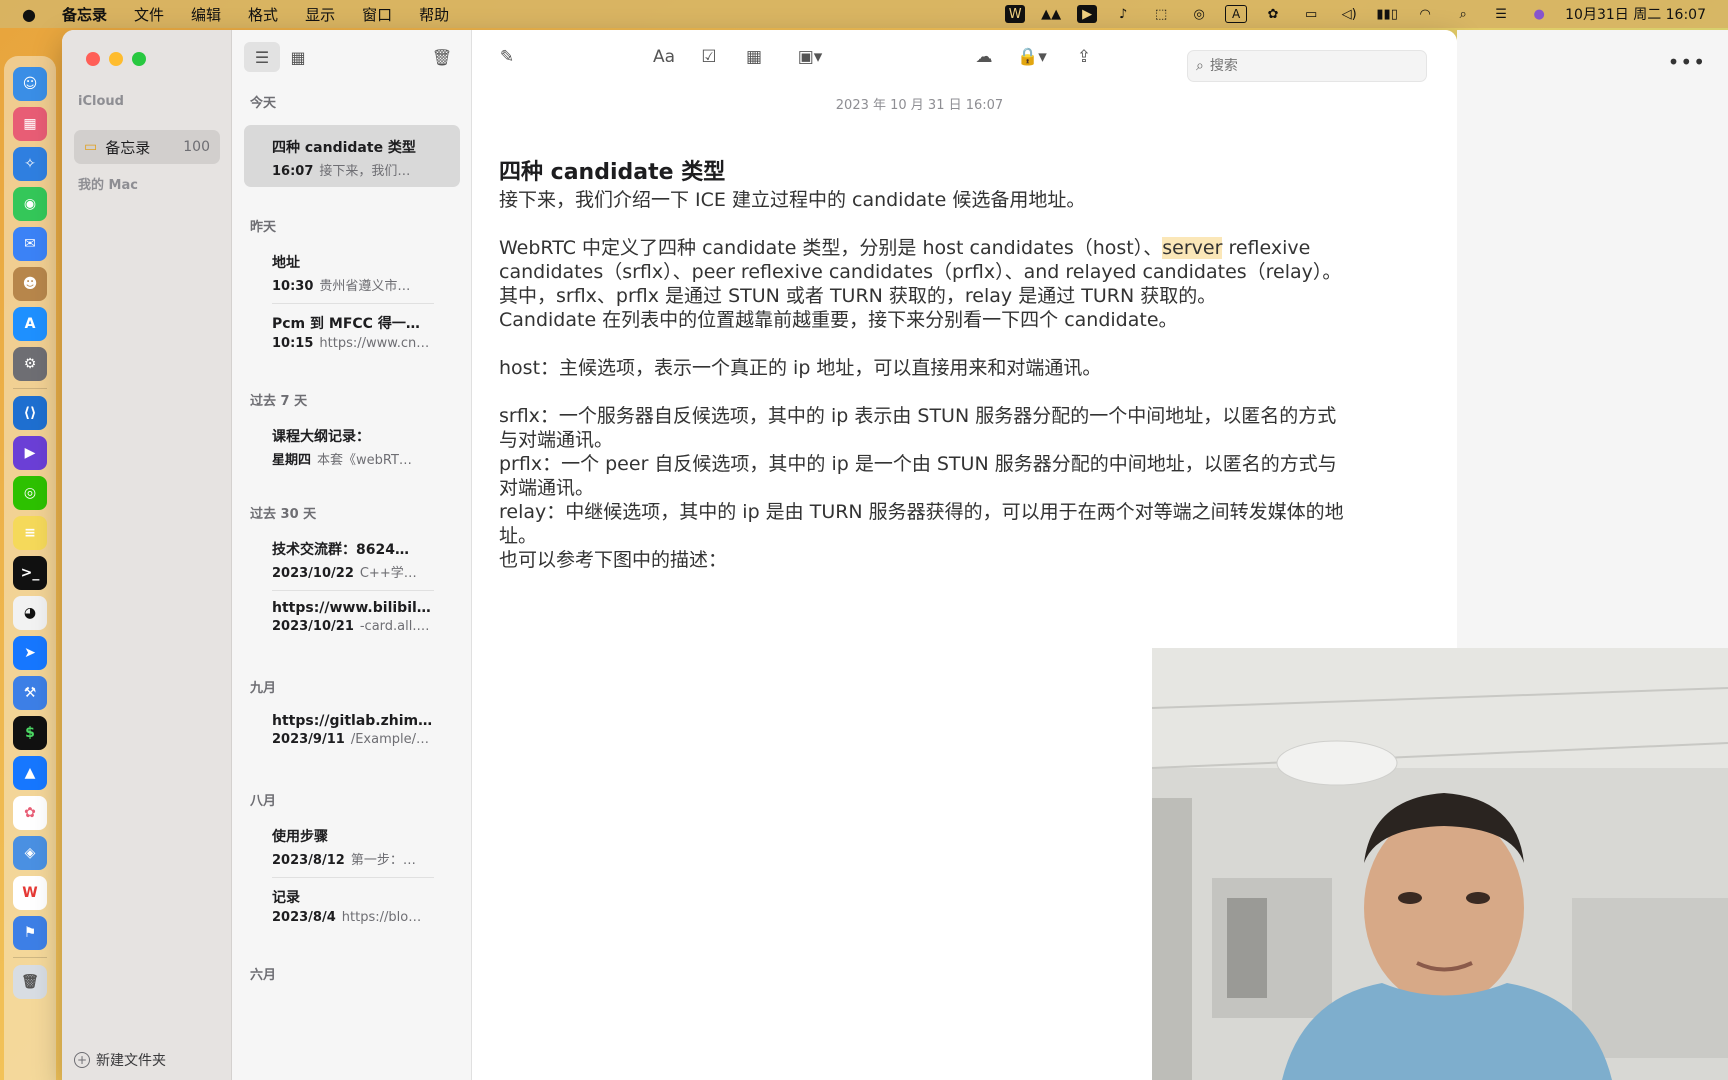 Image resolution: width=1728 pixels, height=1080 pixels. Describe the element at coordinates (1501, 14) in the screenshot. I see `control-center-icon: ☰` at that location.